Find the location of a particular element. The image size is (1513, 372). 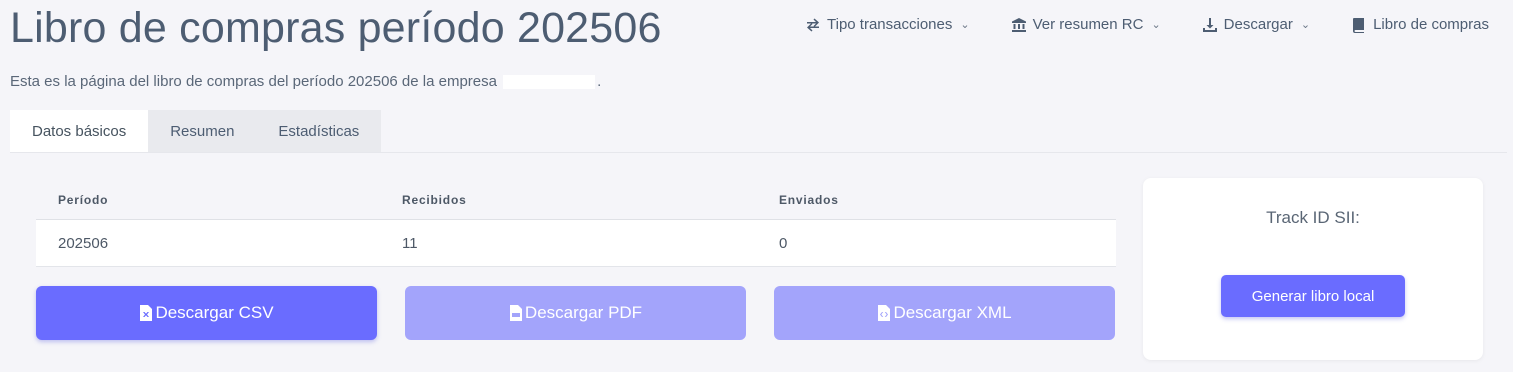

nav-label: Libro de compras is located at coordinates (1431, 24).